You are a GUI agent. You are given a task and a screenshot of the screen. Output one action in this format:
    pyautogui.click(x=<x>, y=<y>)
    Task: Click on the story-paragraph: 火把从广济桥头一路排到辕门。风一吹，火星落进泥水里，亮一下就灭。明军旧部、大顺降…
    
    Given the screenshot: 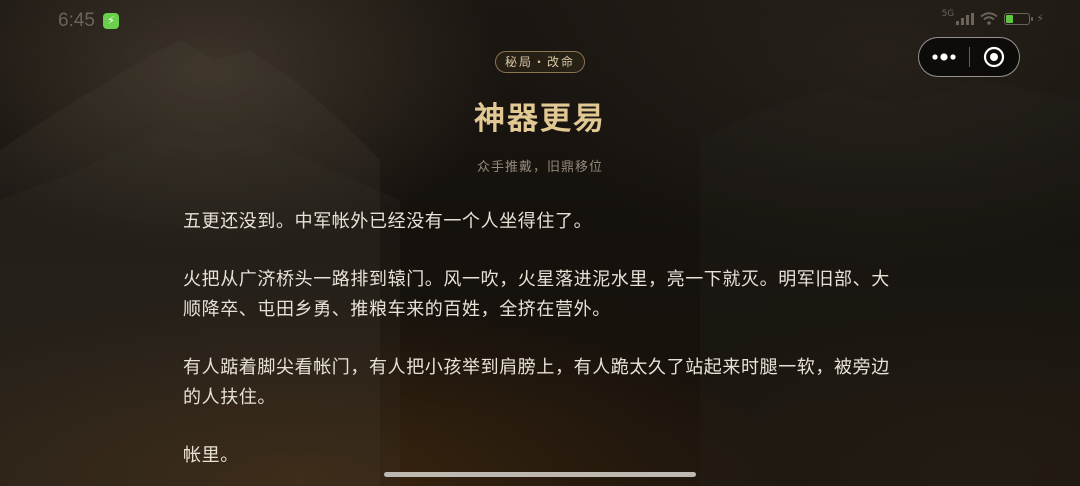 What is the action you would take?
    pyautogui.click(x=536, y=294)
    